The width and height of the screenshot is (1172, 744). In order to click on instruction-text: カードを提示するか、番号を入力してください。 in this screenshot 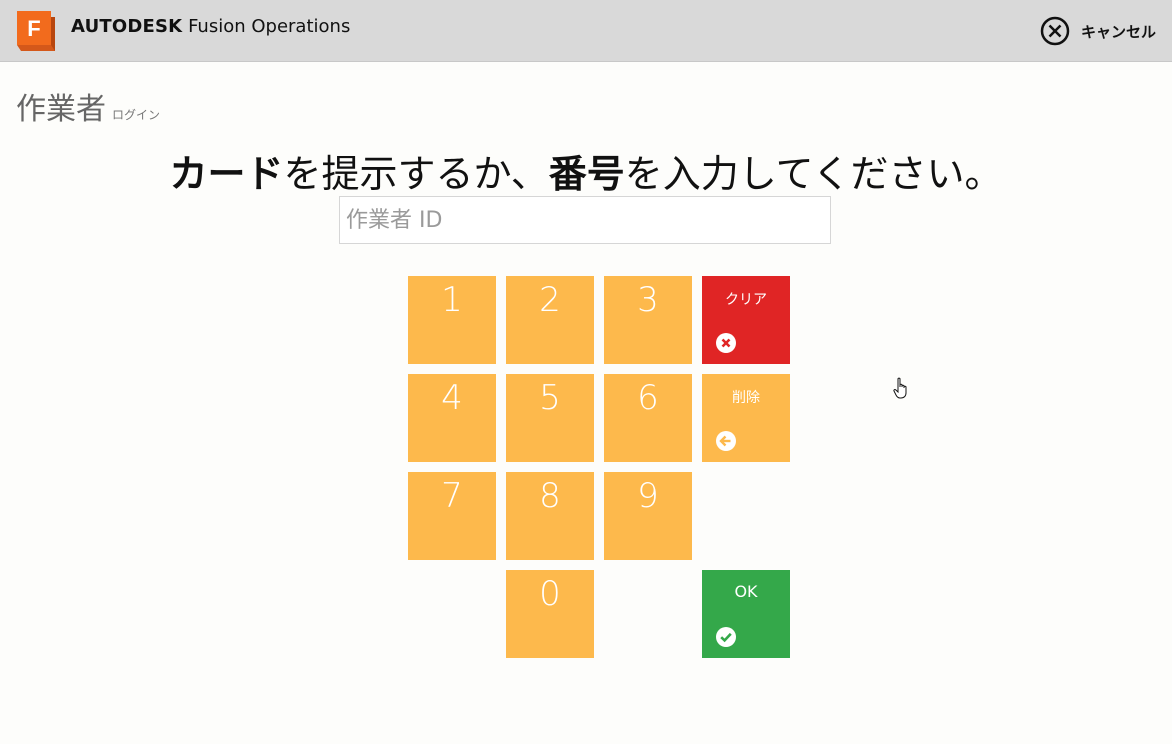, I will do `click(586, 170)`.